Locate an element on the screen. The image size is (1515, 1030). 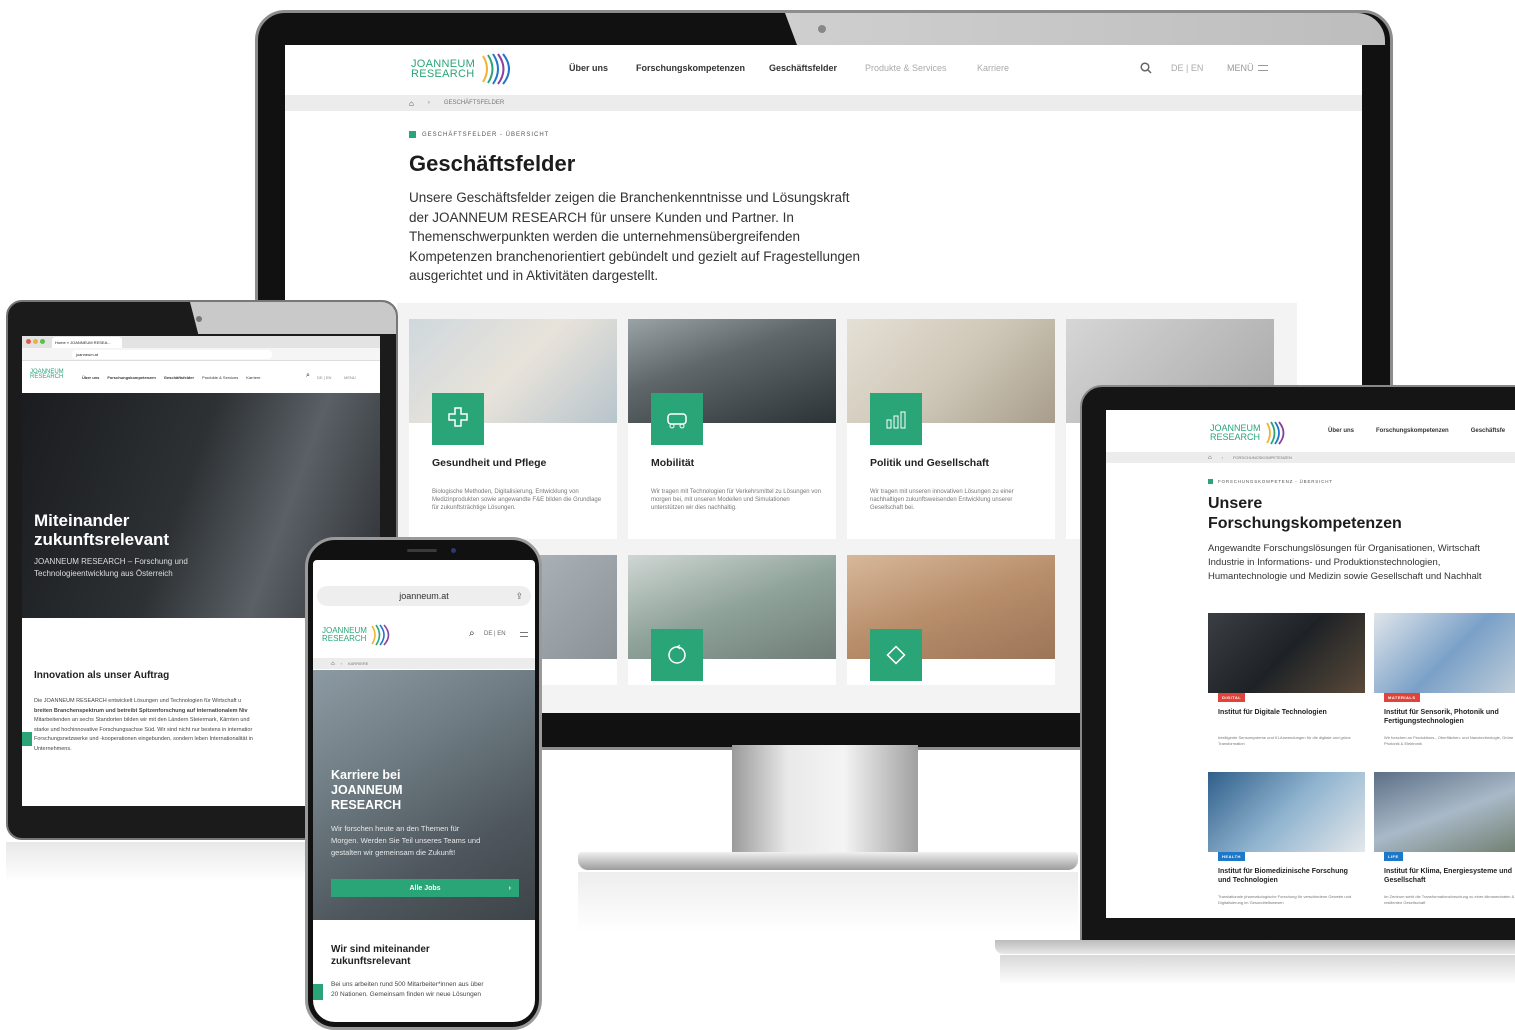
nav-geschaeftsfelder: Geschäftsfe is located at coordinates (1488, 431).